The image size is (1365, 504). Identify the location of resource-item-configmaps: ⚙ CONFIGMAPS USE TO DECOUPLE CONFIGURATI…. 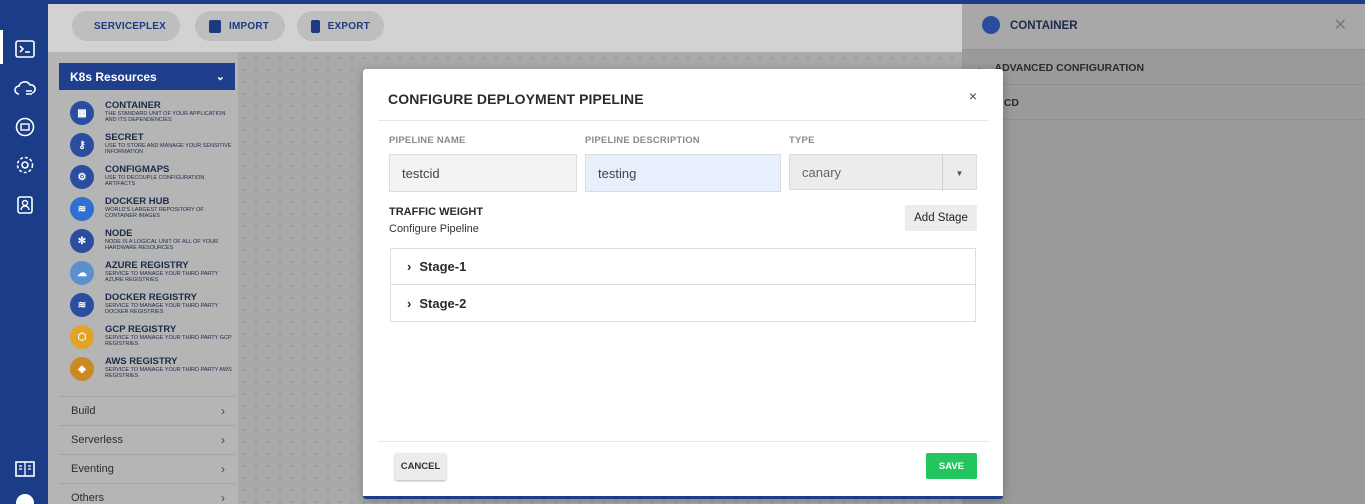
(152, 178).